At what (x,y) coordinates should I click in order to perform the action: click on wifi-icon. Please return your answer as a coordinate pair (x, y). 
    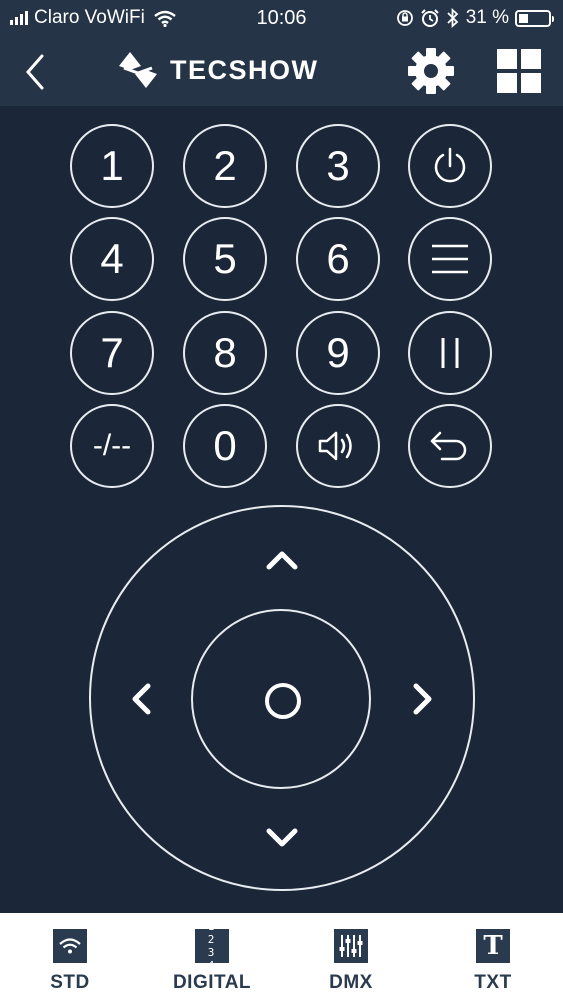
    Looking at the image, I should click on (70, 946).